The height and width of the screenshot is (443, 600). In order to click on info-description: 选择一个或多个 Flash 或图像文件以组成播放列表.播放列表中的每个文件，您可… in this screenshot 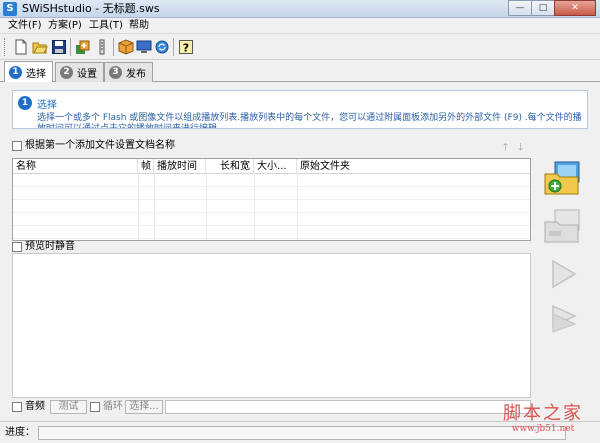, I will do `click(309, 121)`.